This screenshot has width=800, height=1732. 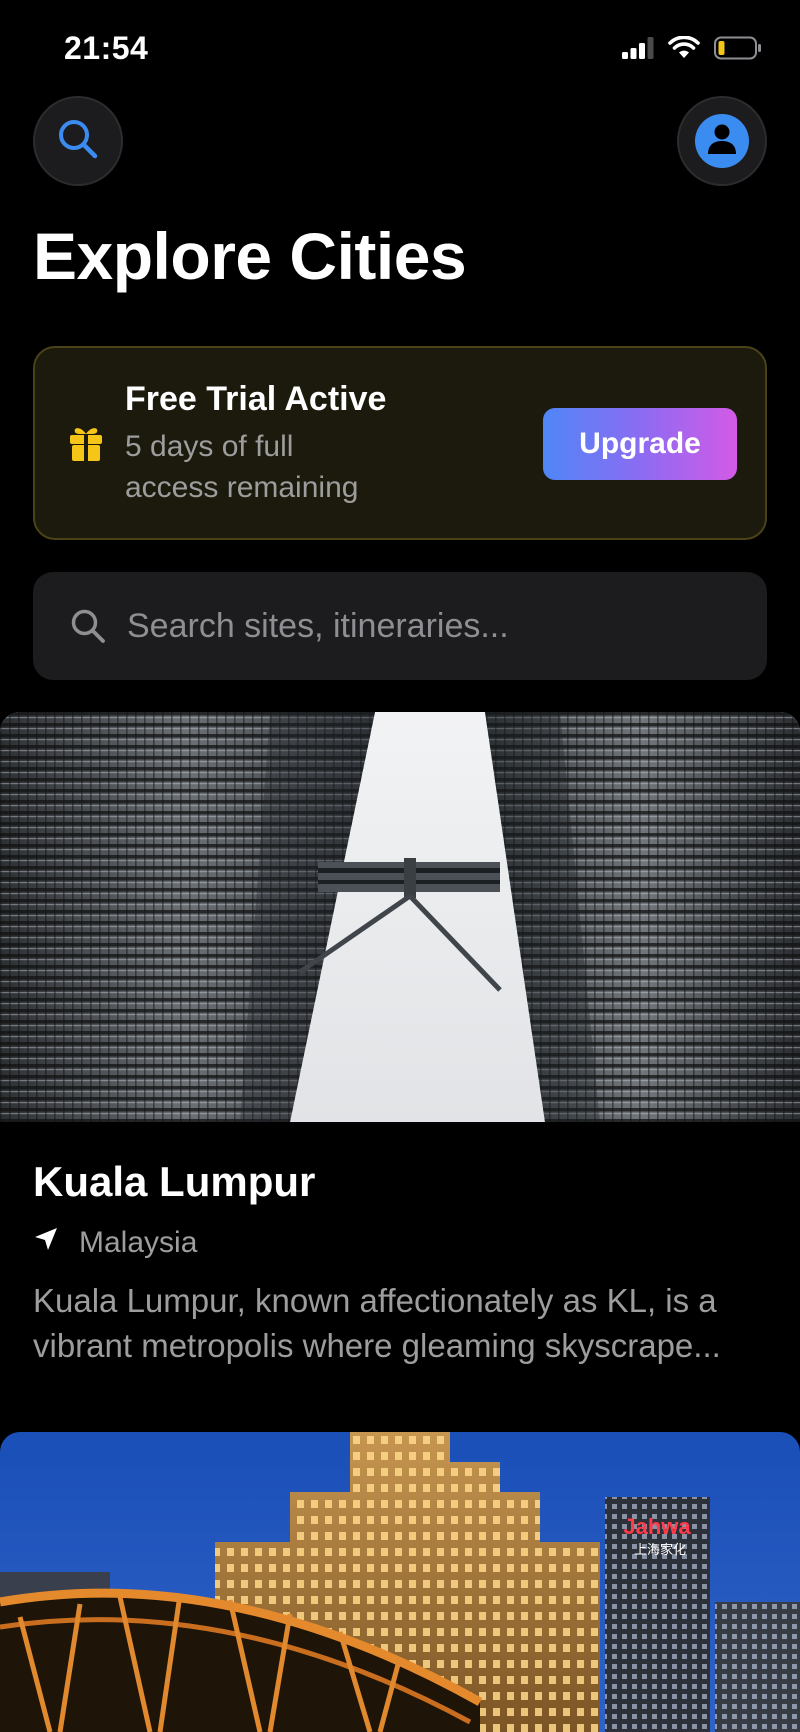 I want to click on city-country: Malaysia, so click(x=115, y=1243).